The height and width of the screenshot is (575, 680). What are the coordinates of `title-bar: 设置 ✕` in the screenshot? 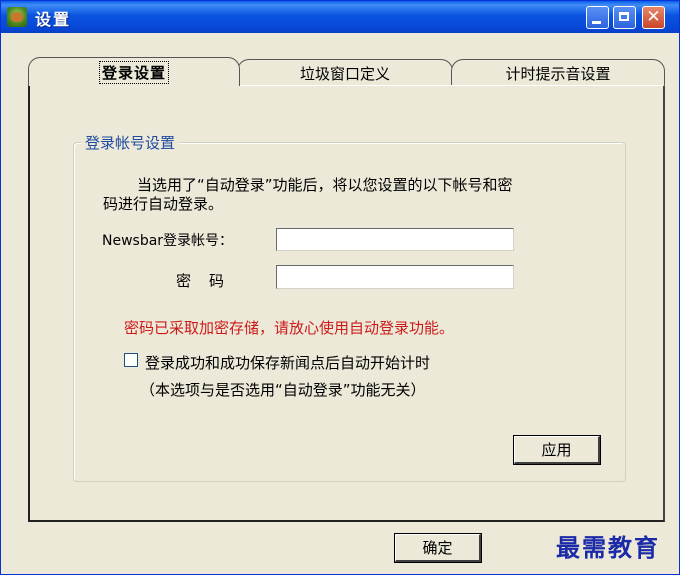 It's located at (340, 17).